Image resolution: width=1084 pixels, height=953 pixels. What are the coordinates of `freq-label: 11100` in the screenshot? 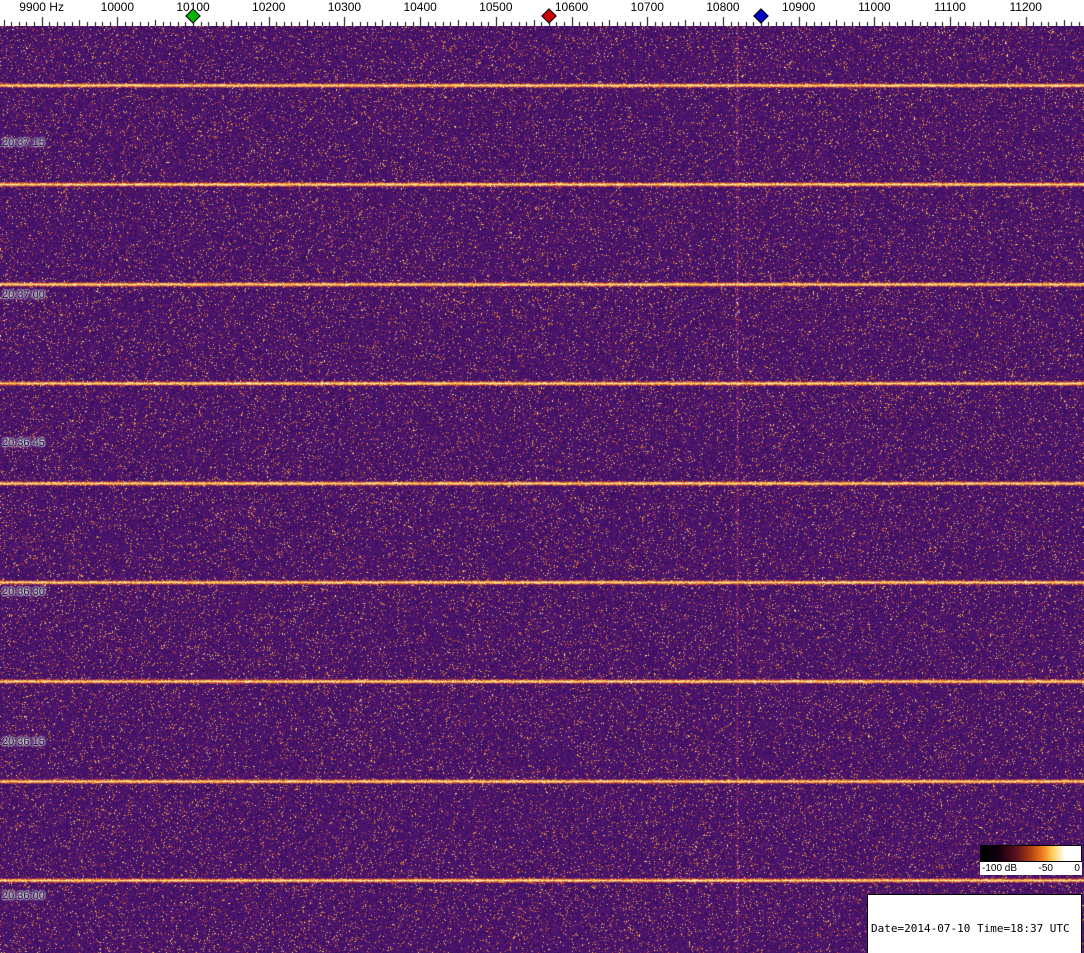 It's located at (950, 7).